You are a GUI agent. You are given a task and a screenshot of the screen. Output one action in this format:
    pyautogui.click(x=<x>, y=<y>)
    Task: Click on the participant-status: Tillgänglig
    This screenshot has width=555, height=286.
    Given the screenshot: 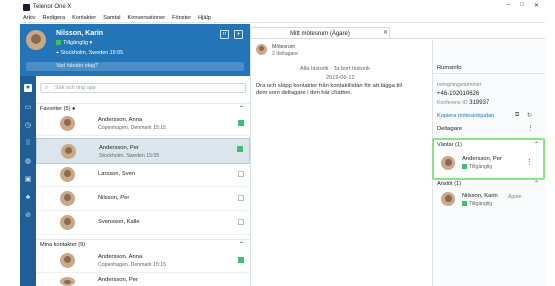 What is the action you would take?
    pyautogui.click(x=477, y=167)
    